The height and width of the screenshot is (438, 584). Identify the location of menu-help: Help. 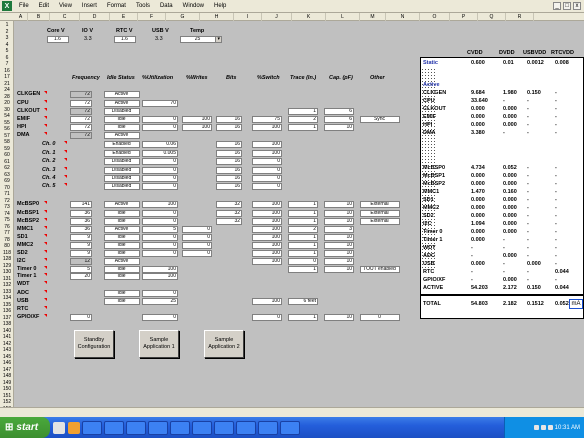
(220, 6).